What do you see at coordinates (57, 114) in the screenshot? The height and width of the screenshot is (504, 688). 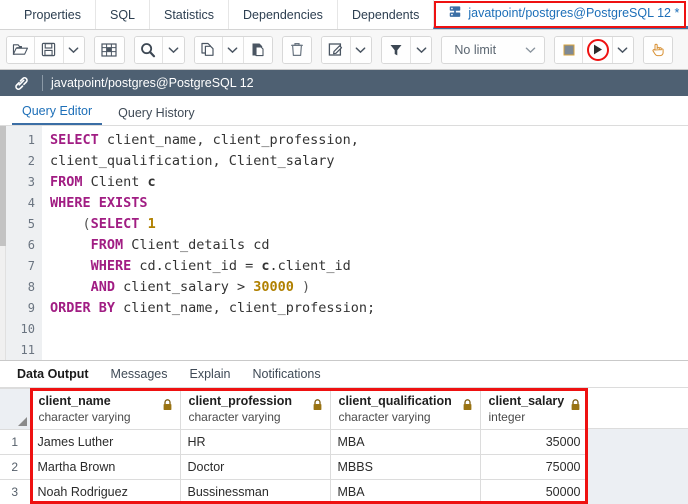 I see `tab-query-editor: Query Editor` at bounding box center [57, 114].